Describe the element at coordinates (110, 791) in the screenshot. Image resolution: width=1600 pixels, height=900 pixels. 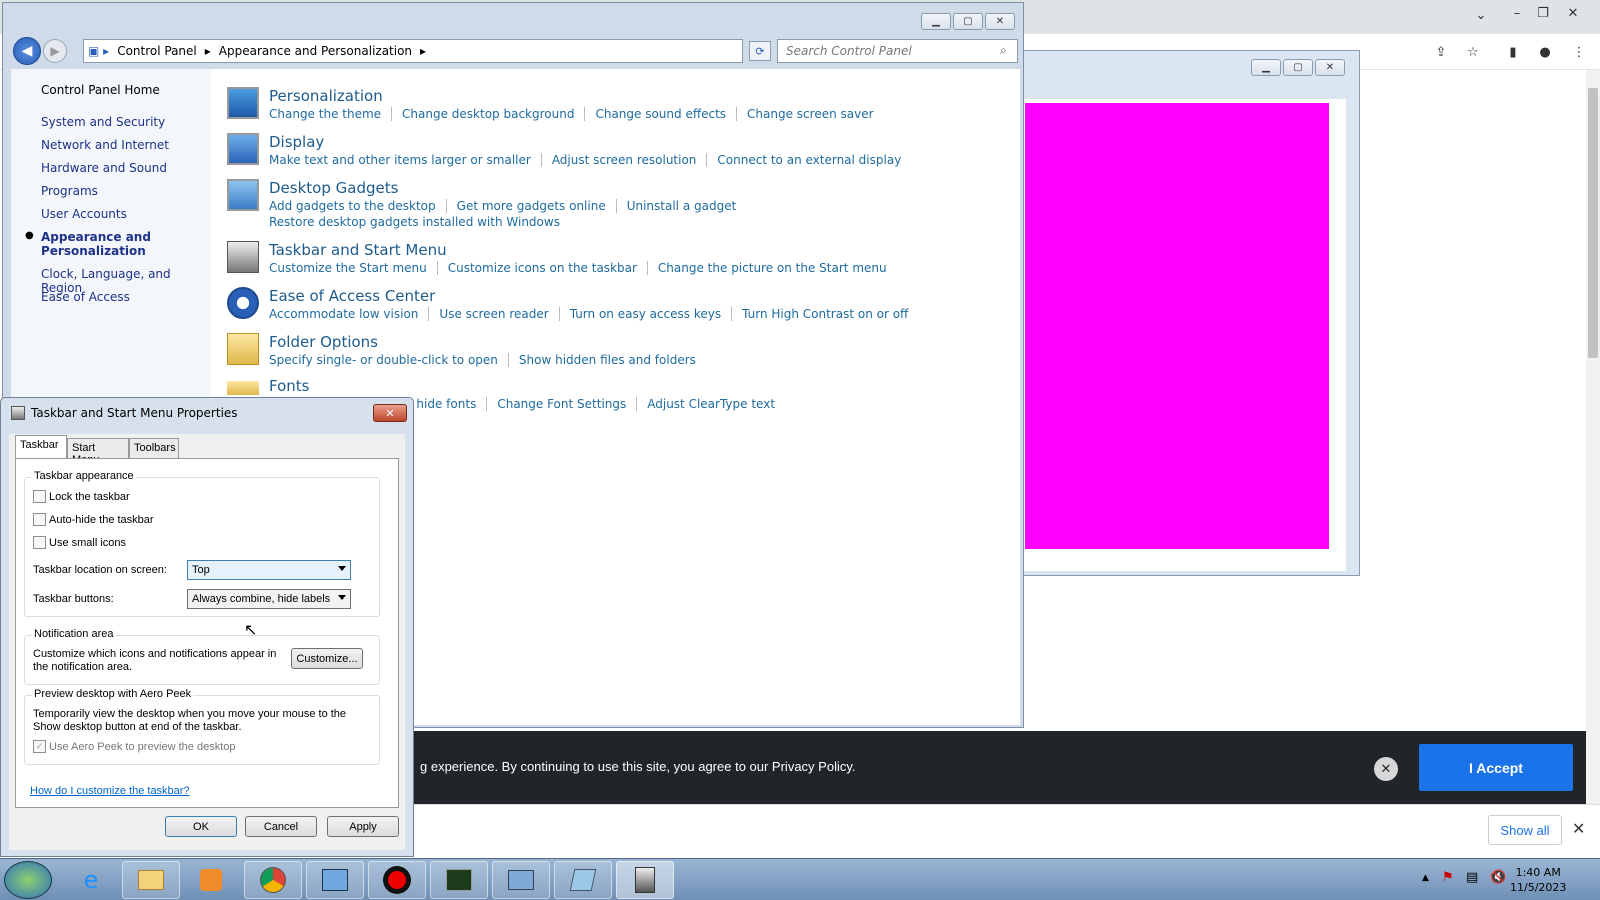
I see `help-link: How do I customize the taskbar?` at that location.